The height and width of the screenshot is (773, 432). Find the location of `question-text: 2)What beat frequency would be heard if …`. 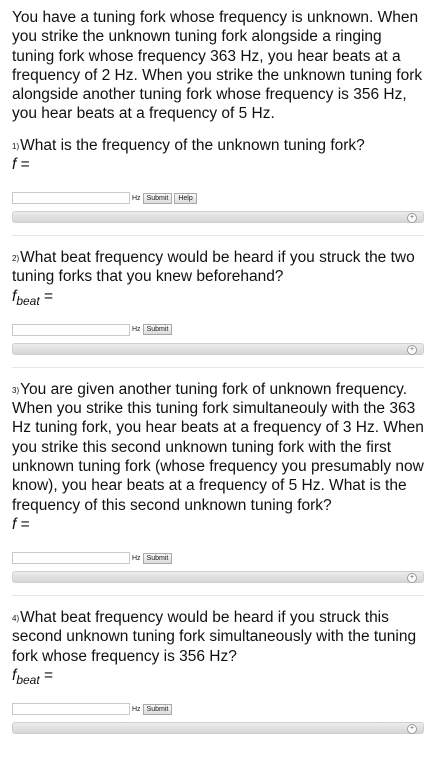

question-text: 2)What beat frequency would be heard if … is located at coordinates (218, 267).